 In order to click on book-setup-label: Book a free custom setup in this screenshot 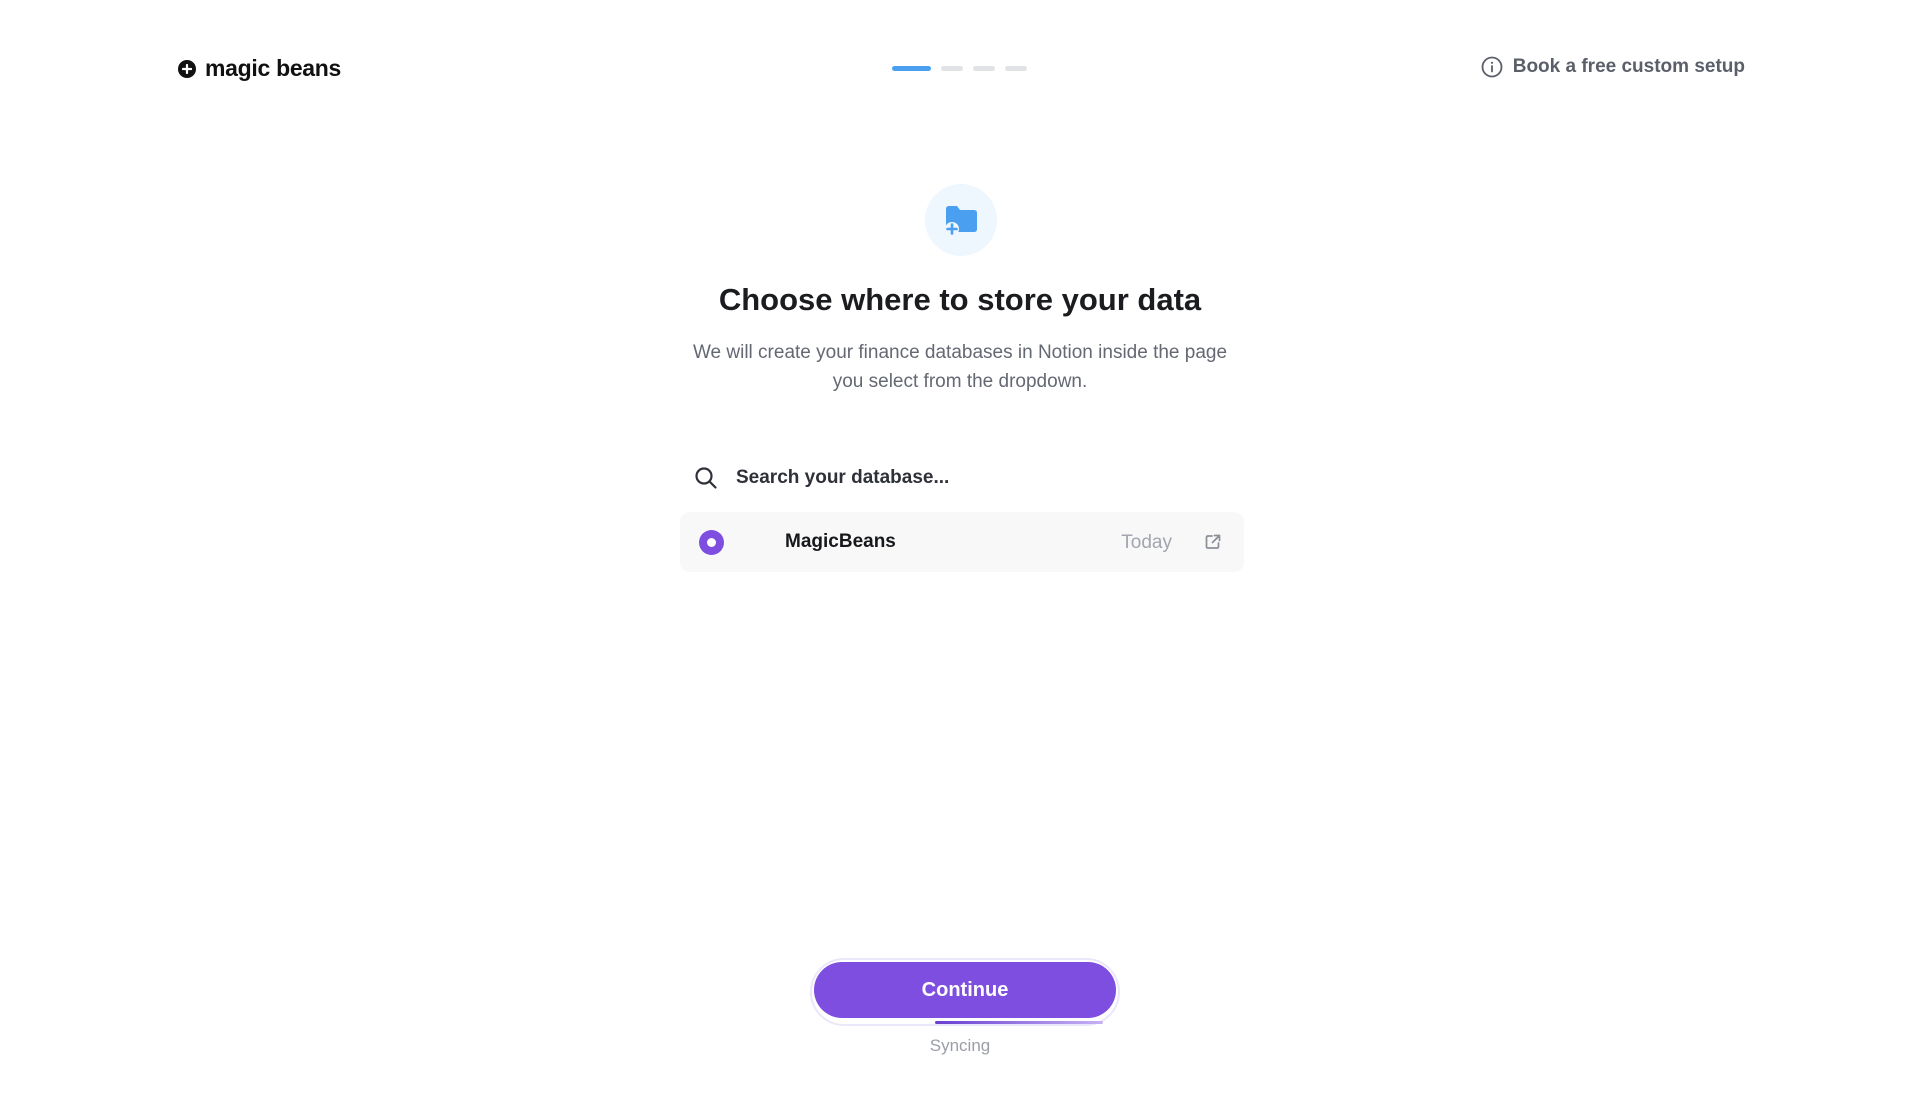, I will do `click(1628, 66)`.